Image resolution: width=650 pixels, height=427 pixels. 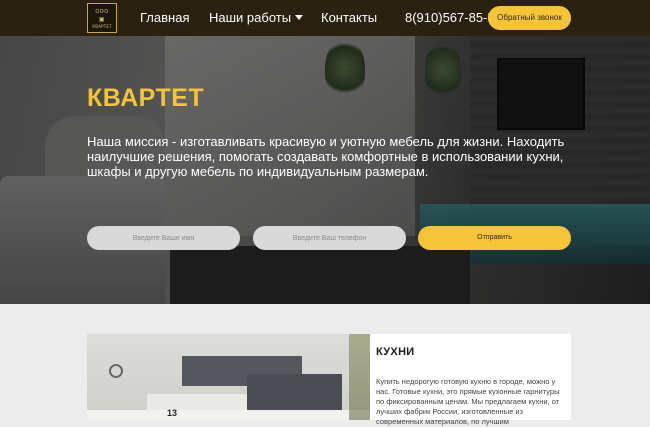 I want to click on name-input, so click(x=163, y=238).